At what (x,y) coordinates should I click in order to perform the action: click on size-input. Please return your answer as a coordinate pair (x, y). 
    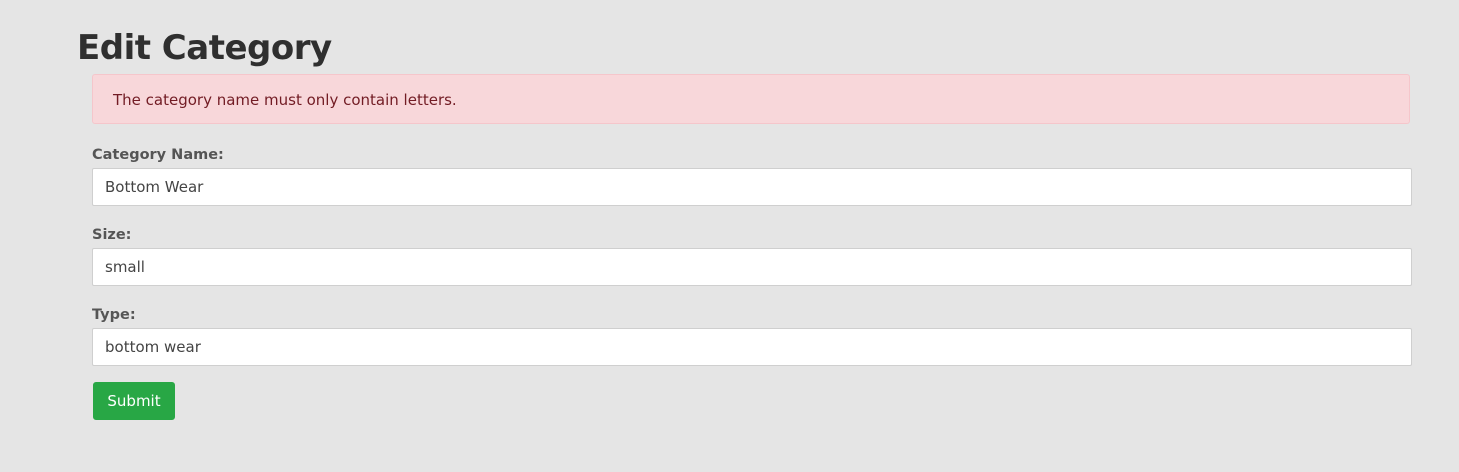
    Looking at the image, I should click on (752, 267).